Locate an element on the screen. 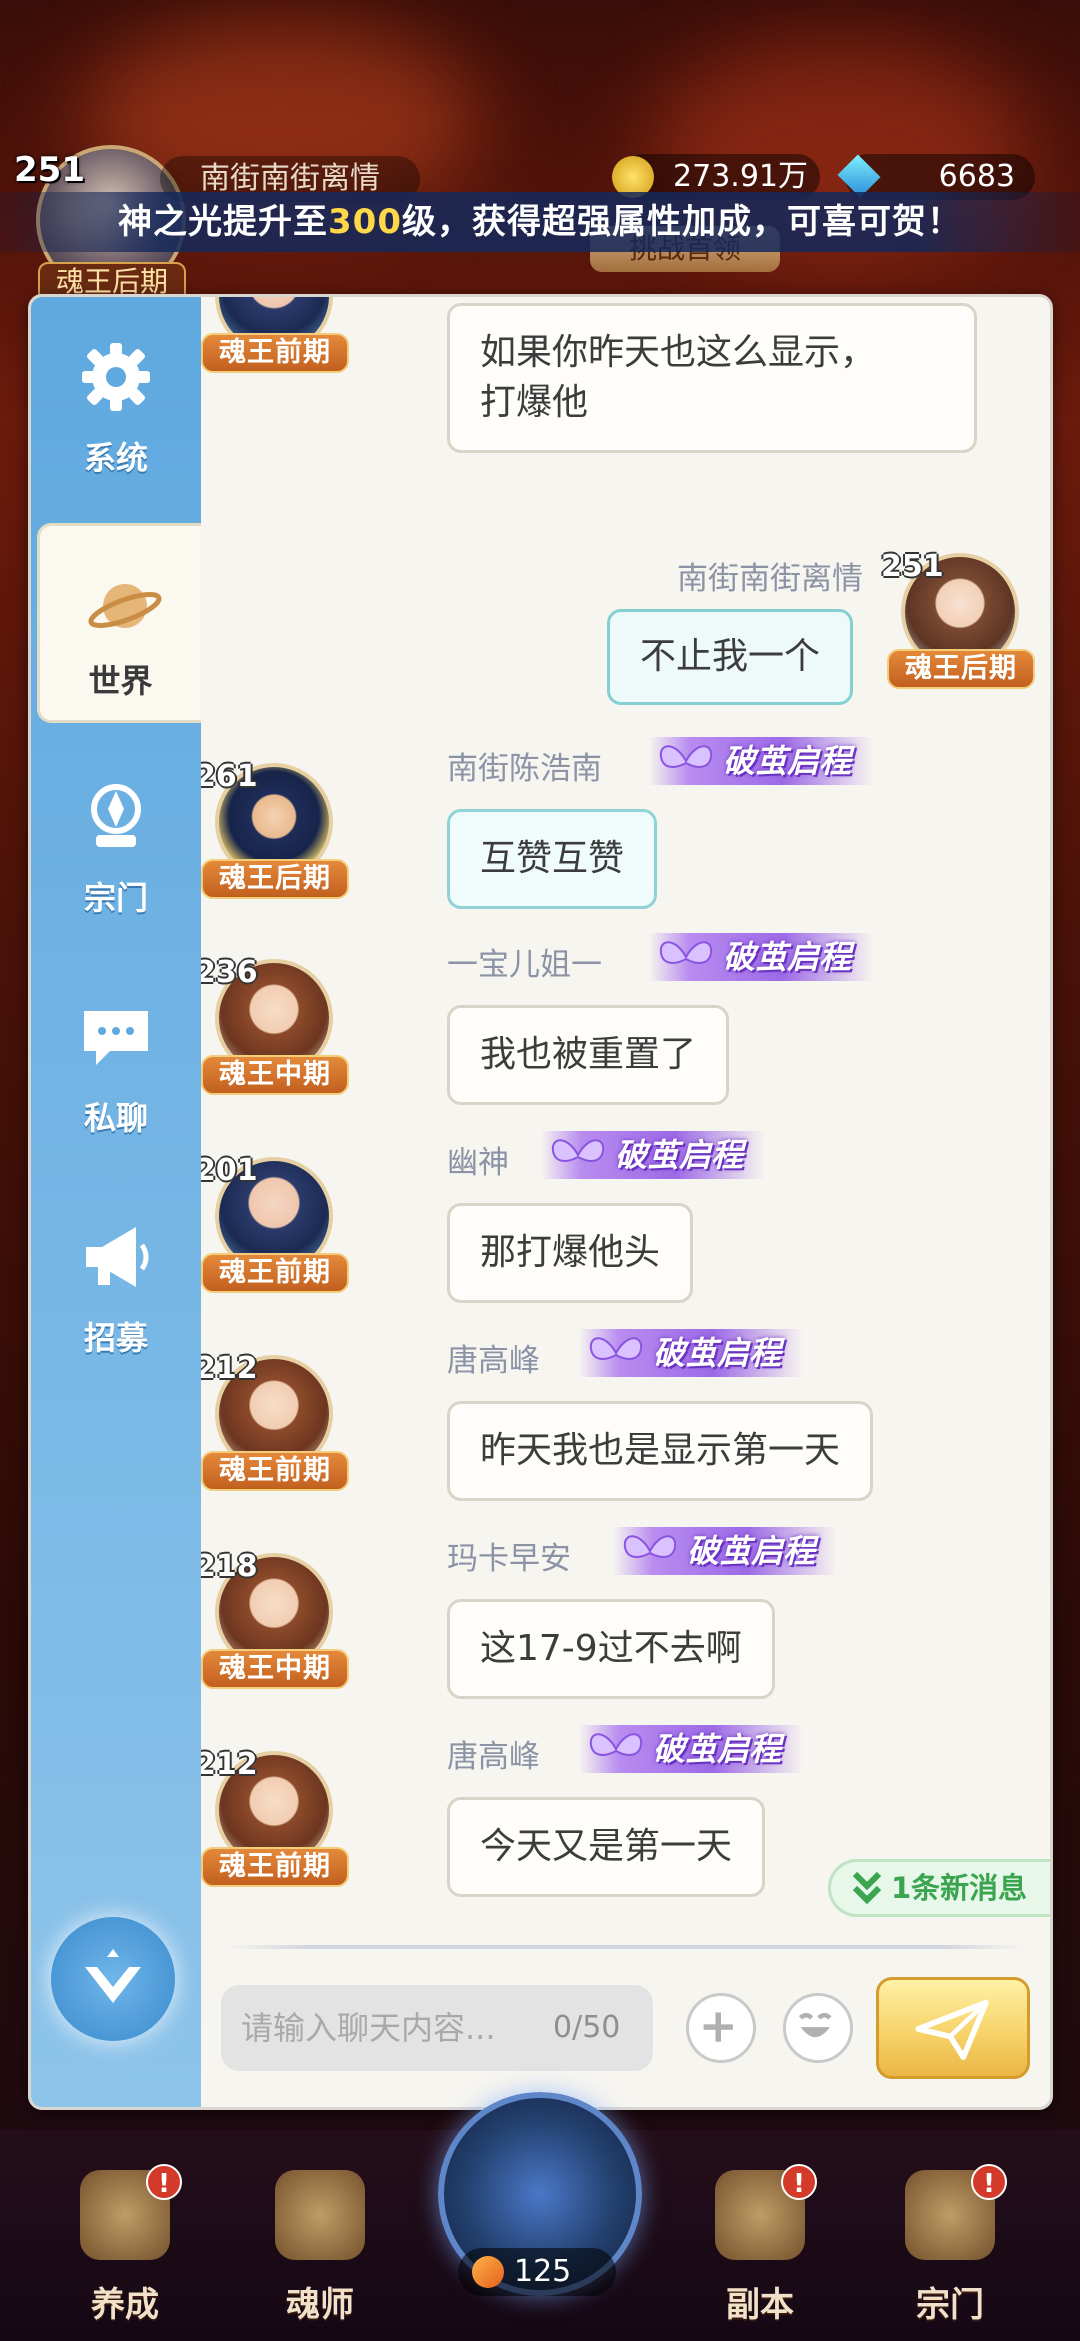 Image resolution: width=1080 pixels, height=2341 pixels. tab-sect: 宗门 is located at coordinates (116, 837).